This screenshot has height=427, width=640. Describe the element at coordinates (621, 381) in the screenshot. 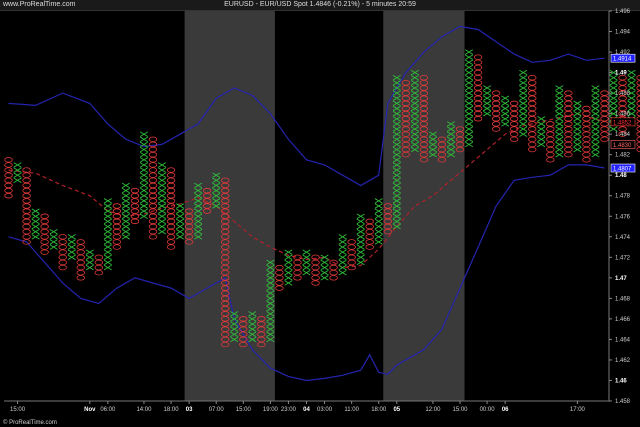

I see `price-tick-label: 1.46` at that location.